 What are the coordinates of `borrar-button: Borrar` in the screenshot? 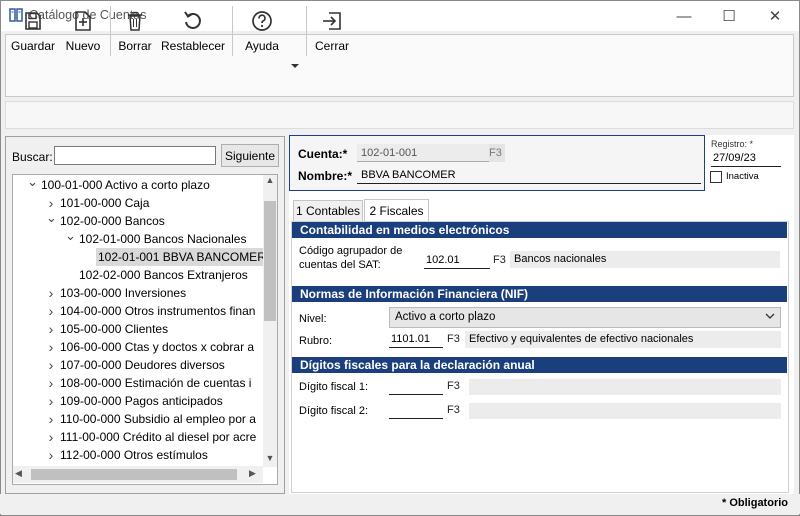 It's located at (135, 33).